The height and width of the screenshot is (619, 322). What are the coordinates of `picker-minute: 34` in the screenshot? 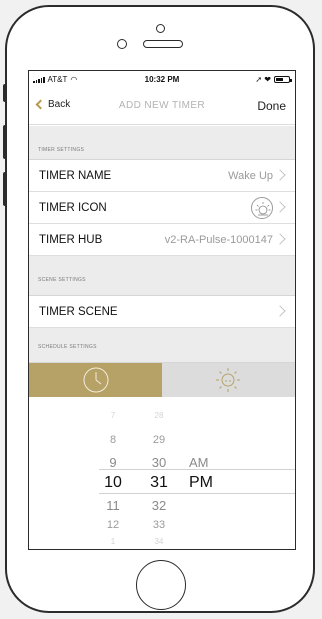 It's located at (159, 541).